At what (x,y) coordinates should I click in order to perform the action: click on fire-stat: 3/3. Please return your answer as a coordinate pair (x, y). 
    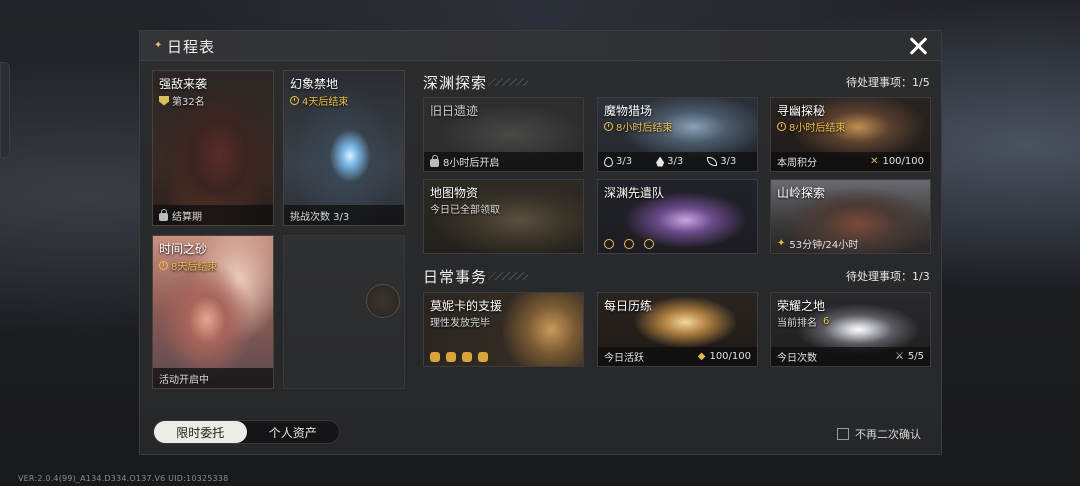
    Looking at the image, I should click on (669, 161).